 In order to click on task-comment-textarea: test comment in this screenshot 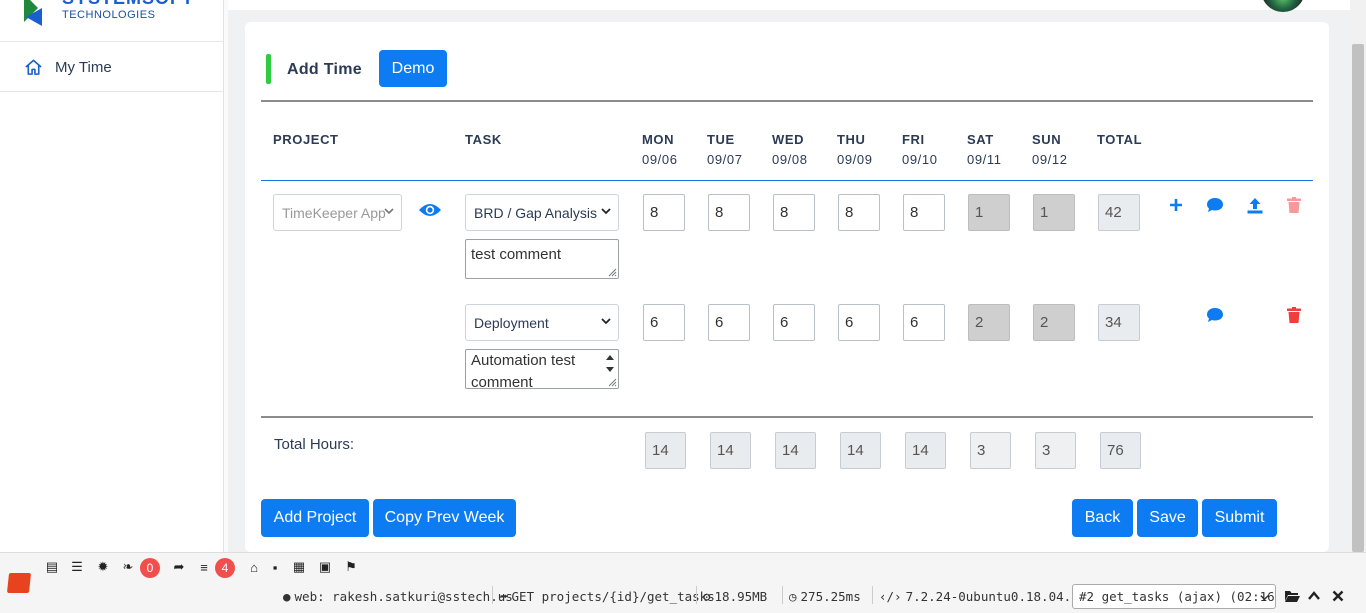, I will do `click(542, 259)`.